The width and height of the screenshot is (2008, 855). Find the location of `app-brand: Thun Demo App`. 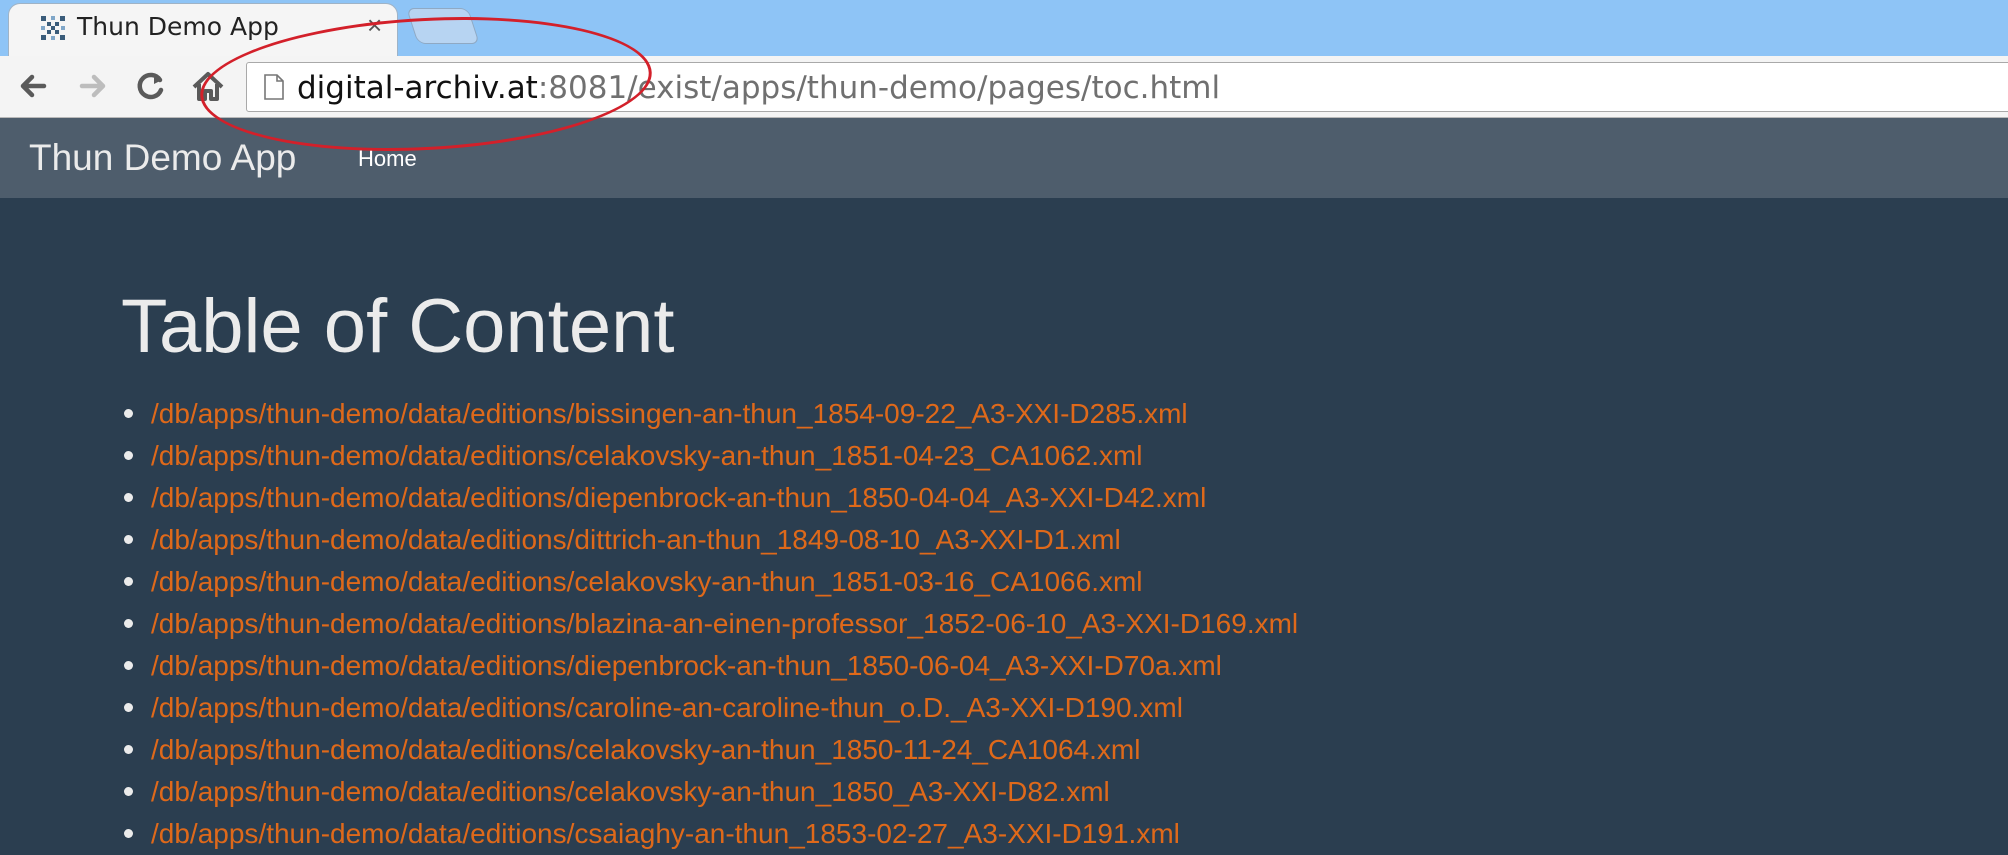

app-brand: Thun Demo App is located at coordinates (162, 158).